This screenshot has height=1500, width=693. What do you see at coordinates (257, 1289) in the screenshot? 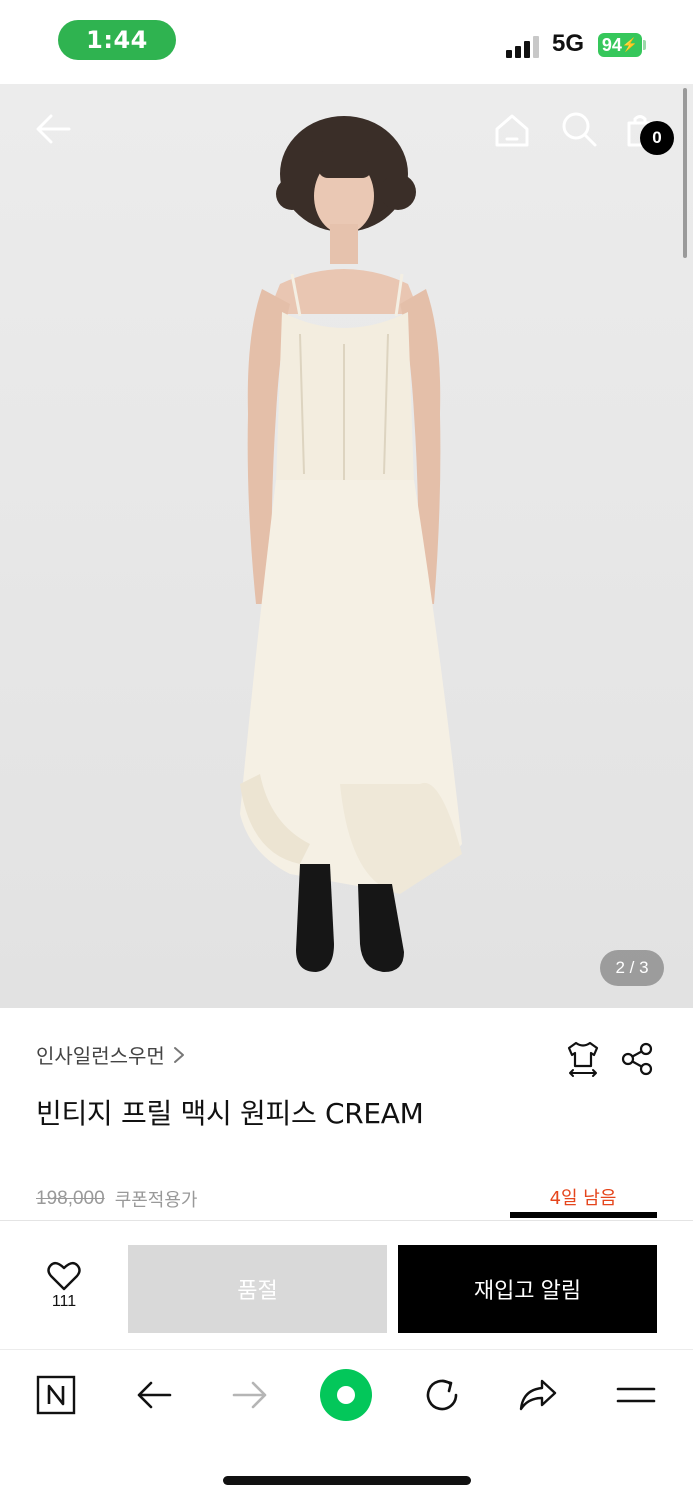
I see `soldout-button: 품절` at bounding box center [257, 1289].